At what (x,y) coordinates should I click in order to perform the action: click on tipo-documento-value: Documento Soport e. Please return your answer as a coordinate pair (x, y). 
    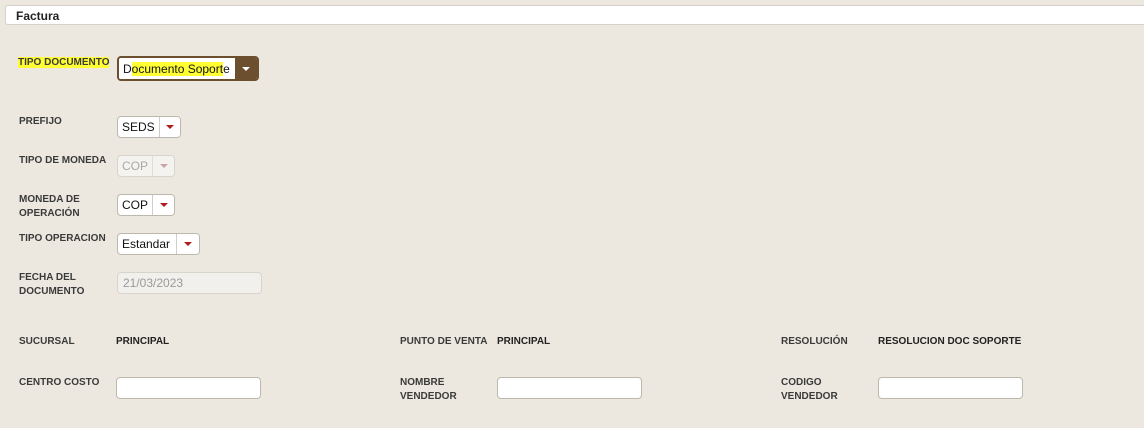
    Looking at the image, I should click on (177, 68).